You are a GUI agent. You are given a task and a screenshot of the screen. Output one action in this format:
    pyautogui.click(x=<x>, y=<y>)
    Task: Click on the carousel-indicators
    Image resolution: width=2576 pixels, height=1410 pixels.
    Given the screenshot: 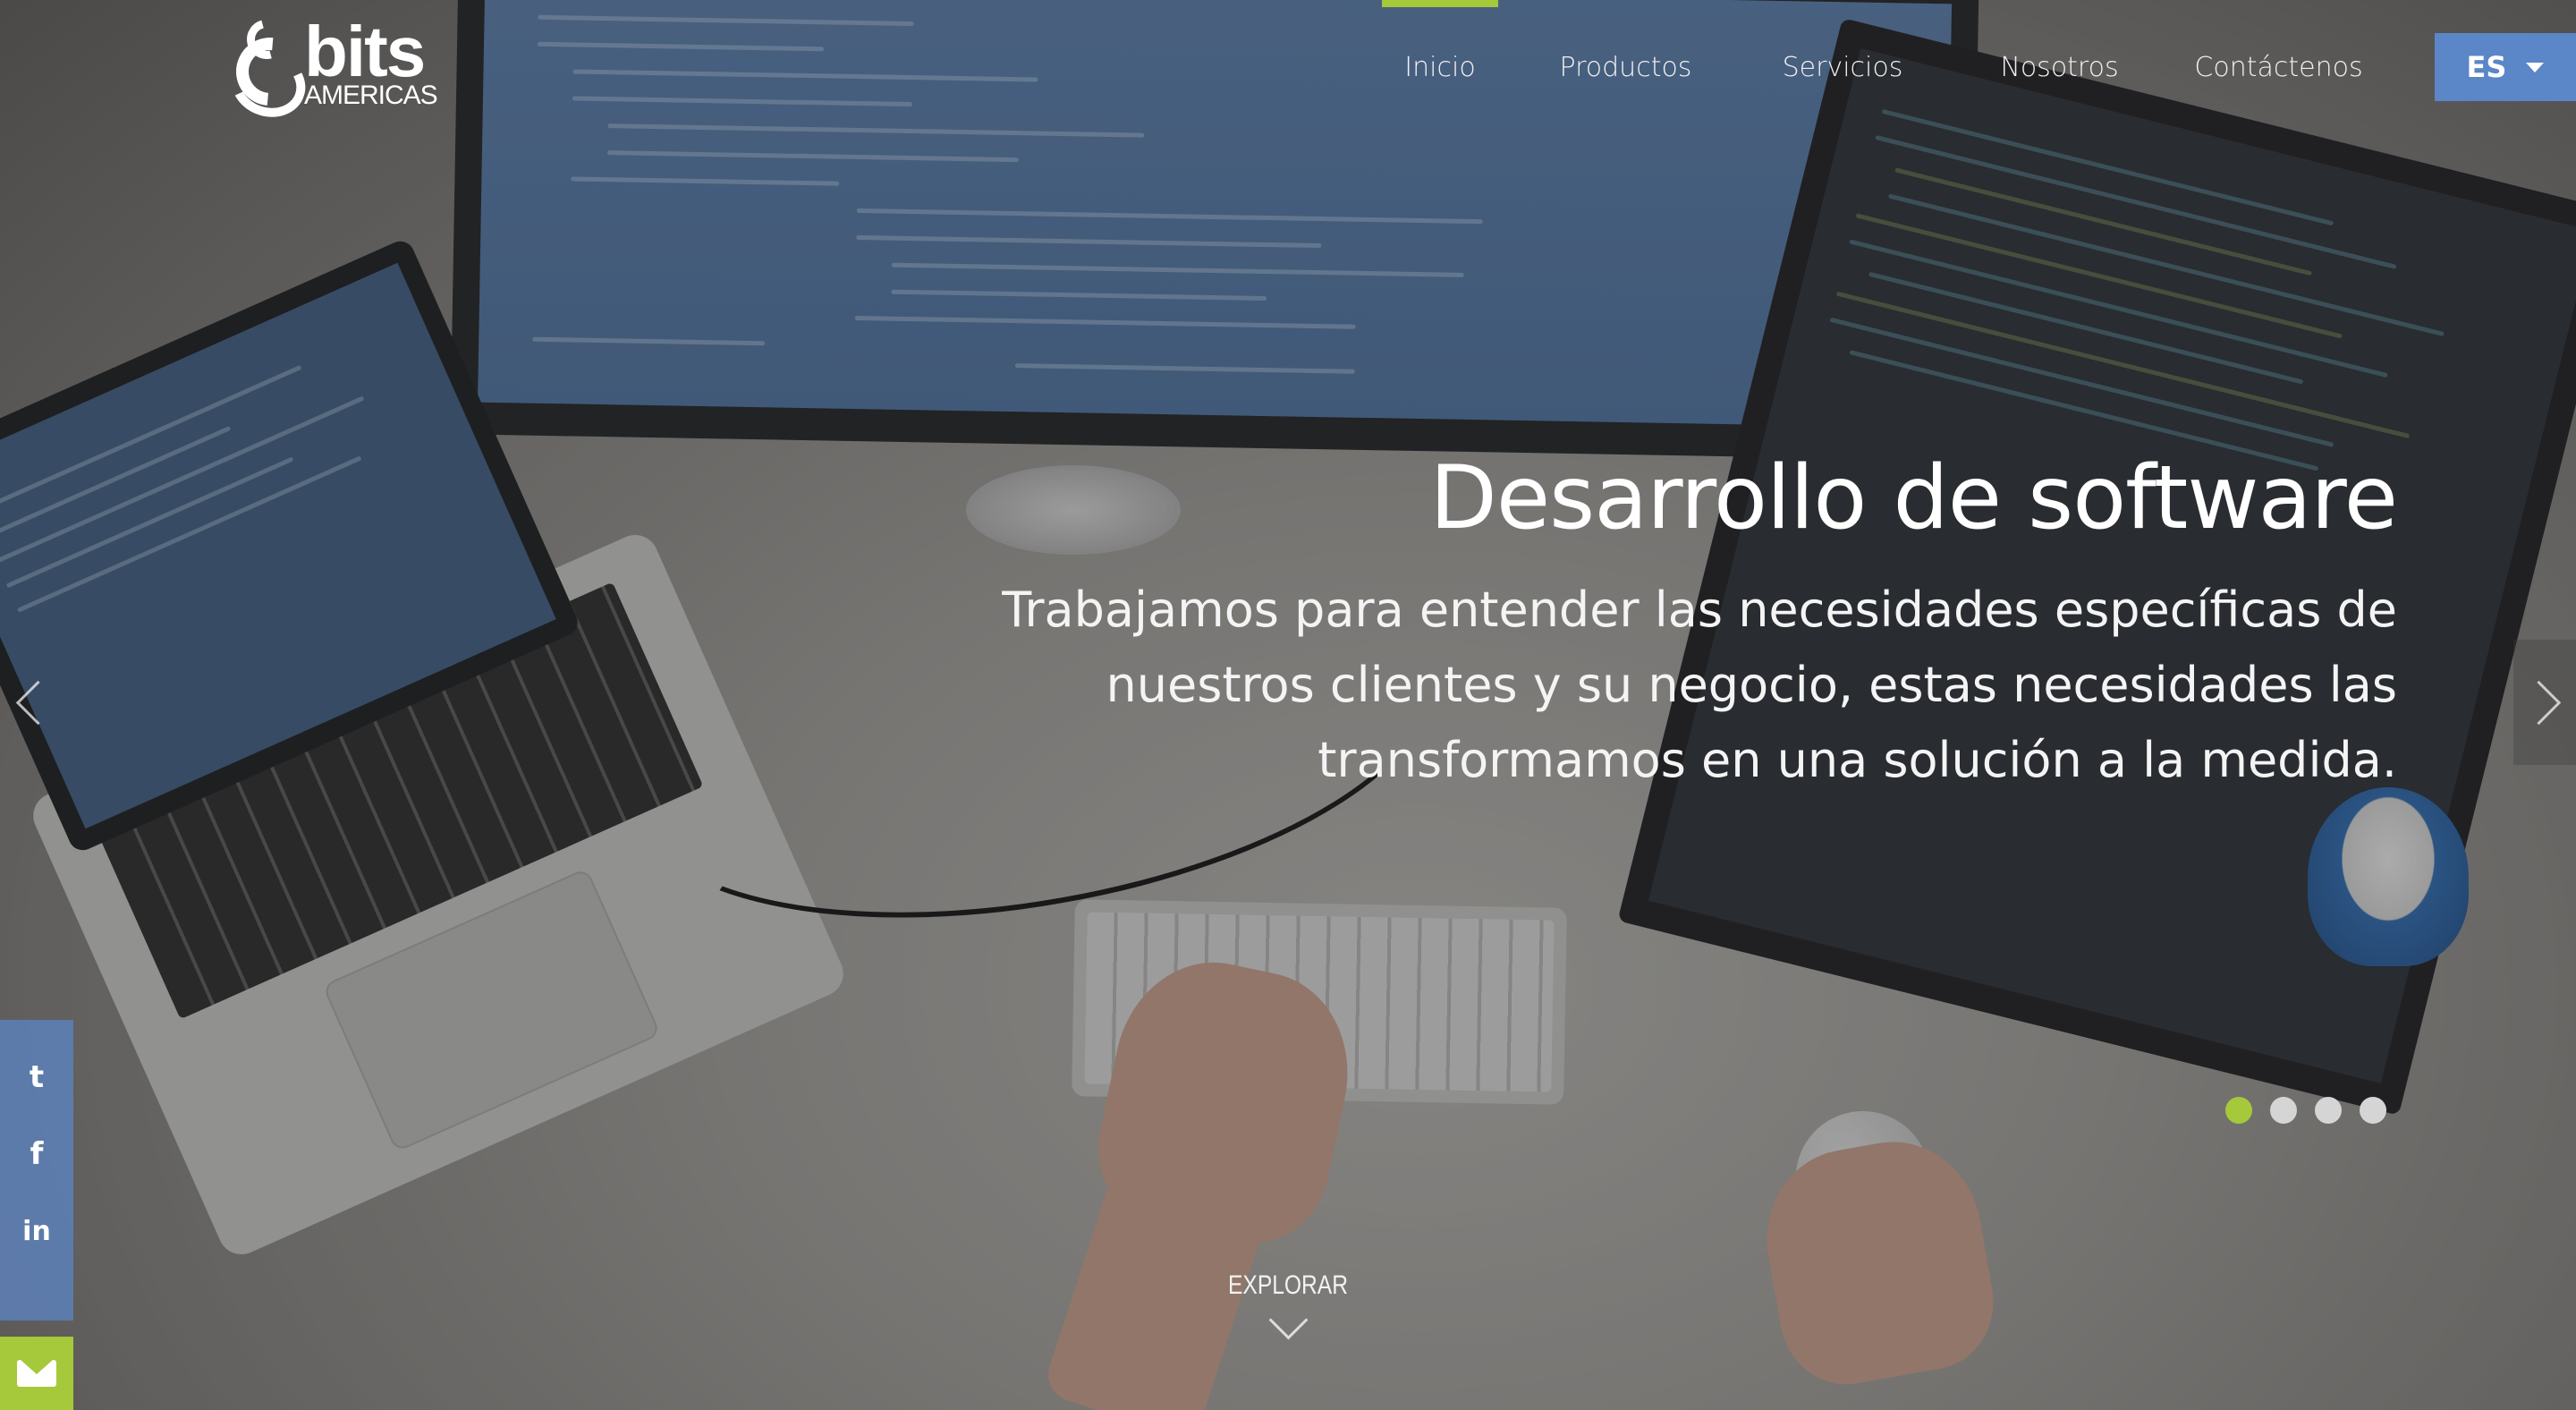 What is the action you would take?
    pyautogui.click(x=2305, y=1110)
    